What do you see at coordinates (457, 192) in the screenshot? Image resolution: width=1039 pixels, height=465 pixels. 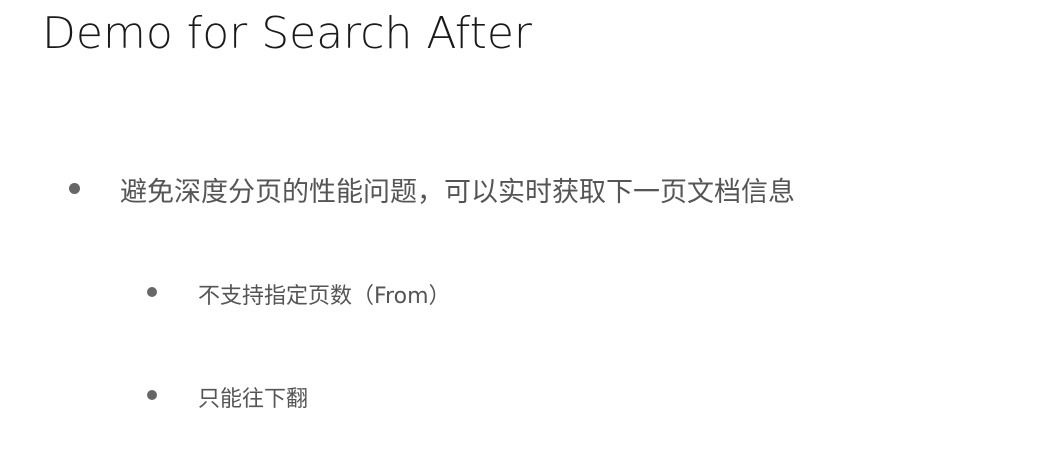 I see `bullet-item: 避免深度分页的性能问题，可以实时获取下一页文档信息` at bounding box center [457, 192].